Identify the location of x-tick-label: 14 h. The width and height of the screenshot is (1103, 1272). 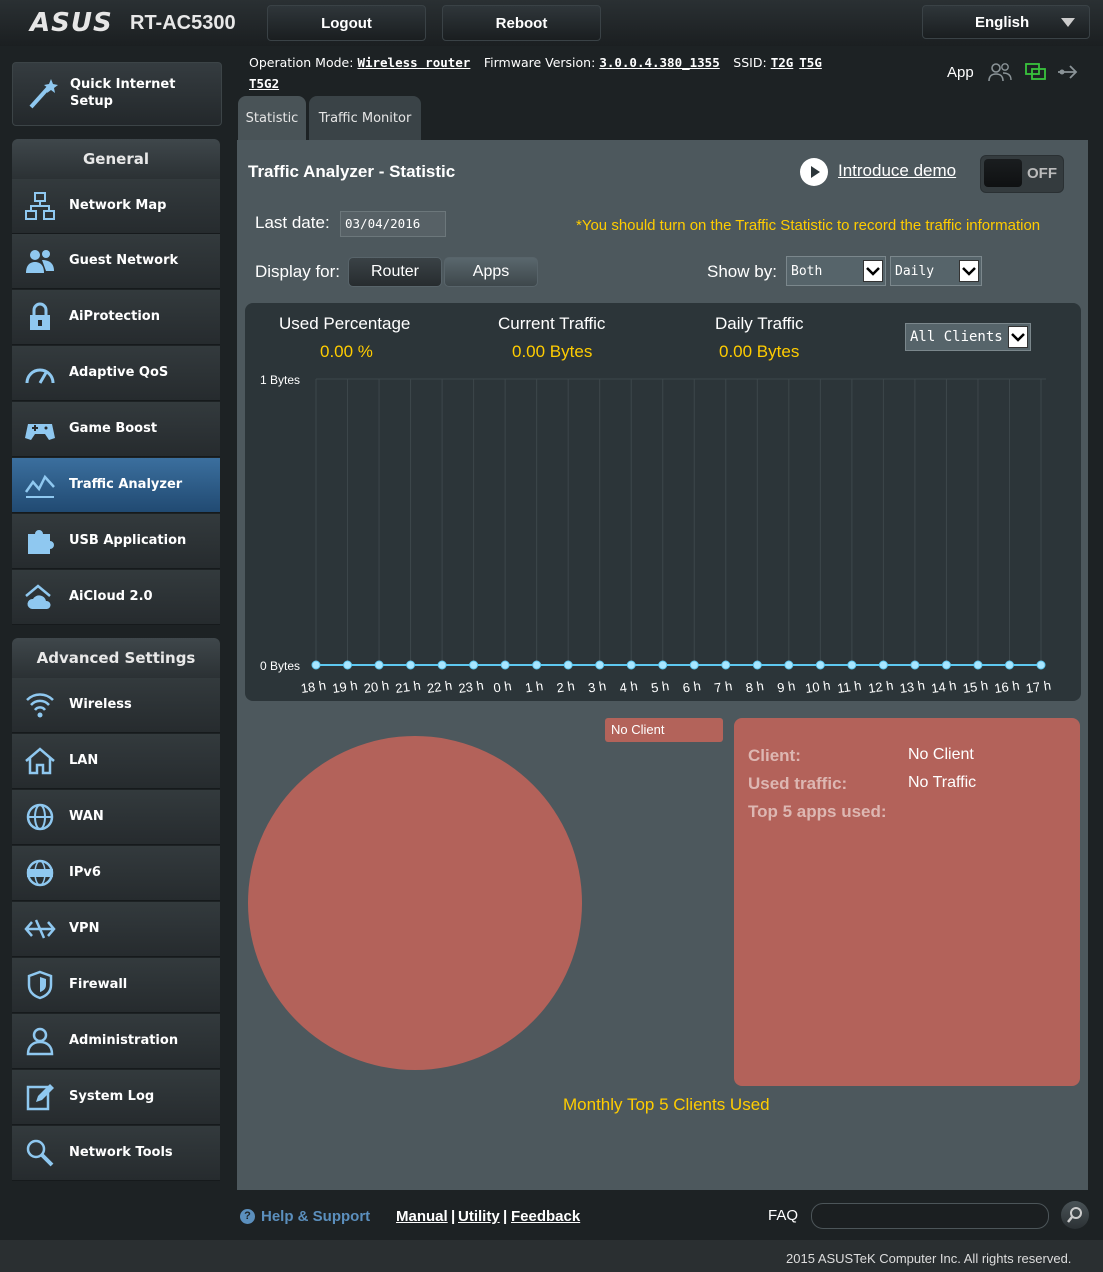
(943, 687).